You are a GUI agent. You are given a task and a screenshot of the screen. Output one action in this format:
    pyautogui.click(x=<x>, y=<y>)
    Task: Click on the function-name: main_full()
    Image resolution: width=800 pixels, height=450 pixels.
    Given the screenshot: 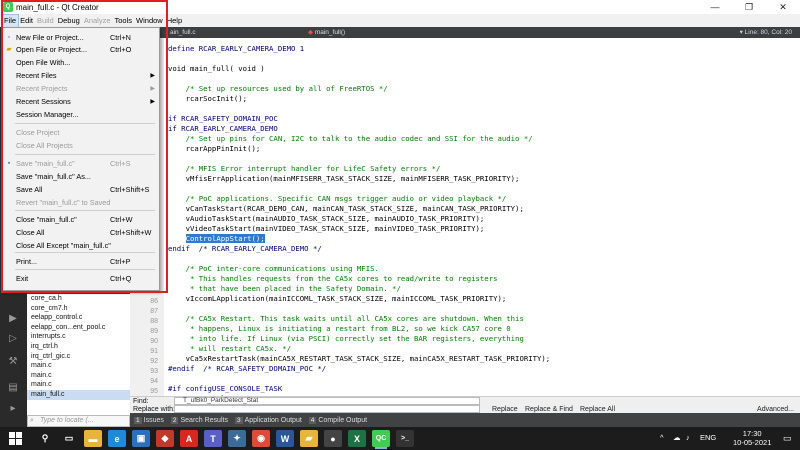 What is the action you would take?
    pyautogui.click(x=330, y=32)
    